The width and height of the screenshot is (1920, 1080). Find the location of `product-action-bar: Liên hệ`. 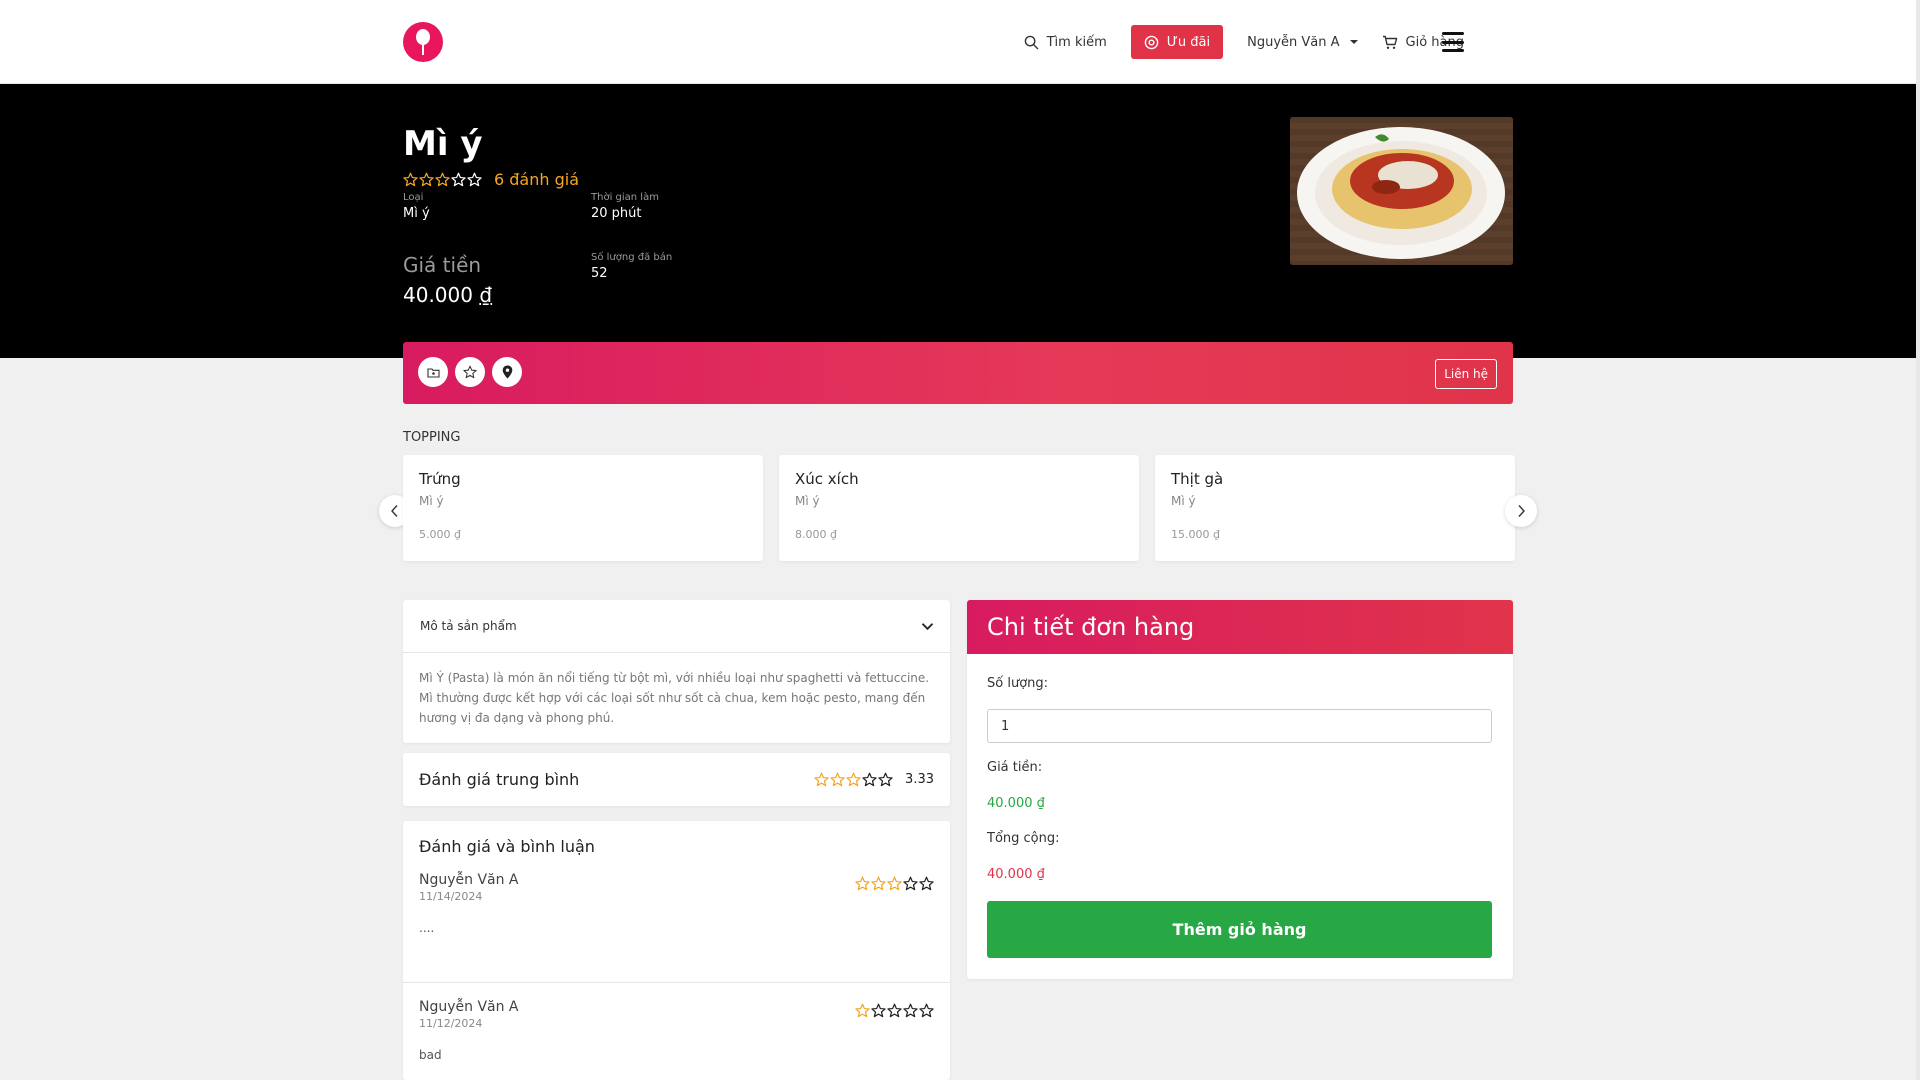

product-action-bar: Liên hệ is located at coordinates (958, 373).